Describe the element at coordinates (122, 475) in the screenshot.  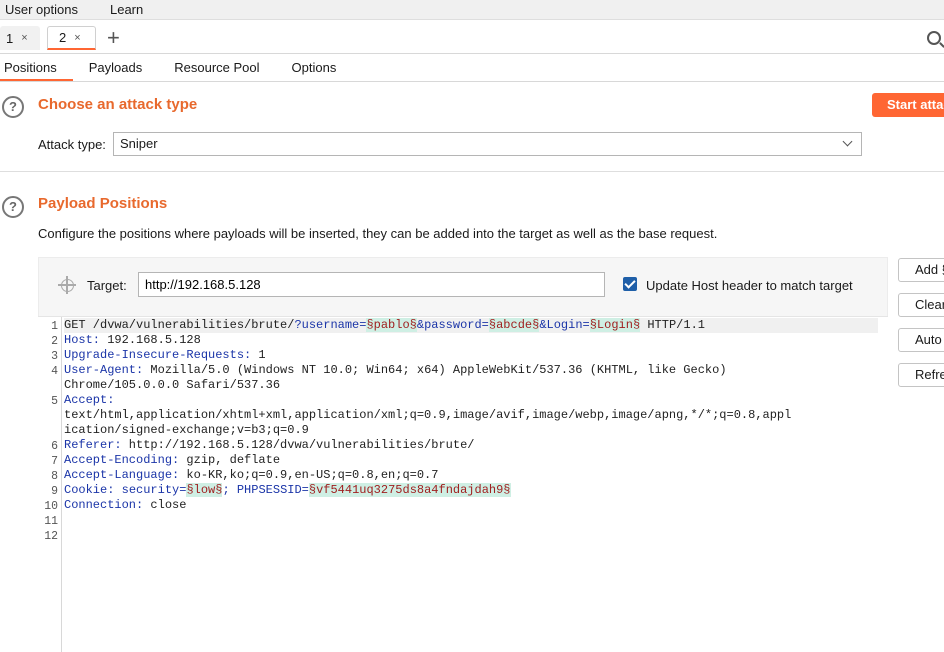
I see `header-name: Accept-Language:` at that location.